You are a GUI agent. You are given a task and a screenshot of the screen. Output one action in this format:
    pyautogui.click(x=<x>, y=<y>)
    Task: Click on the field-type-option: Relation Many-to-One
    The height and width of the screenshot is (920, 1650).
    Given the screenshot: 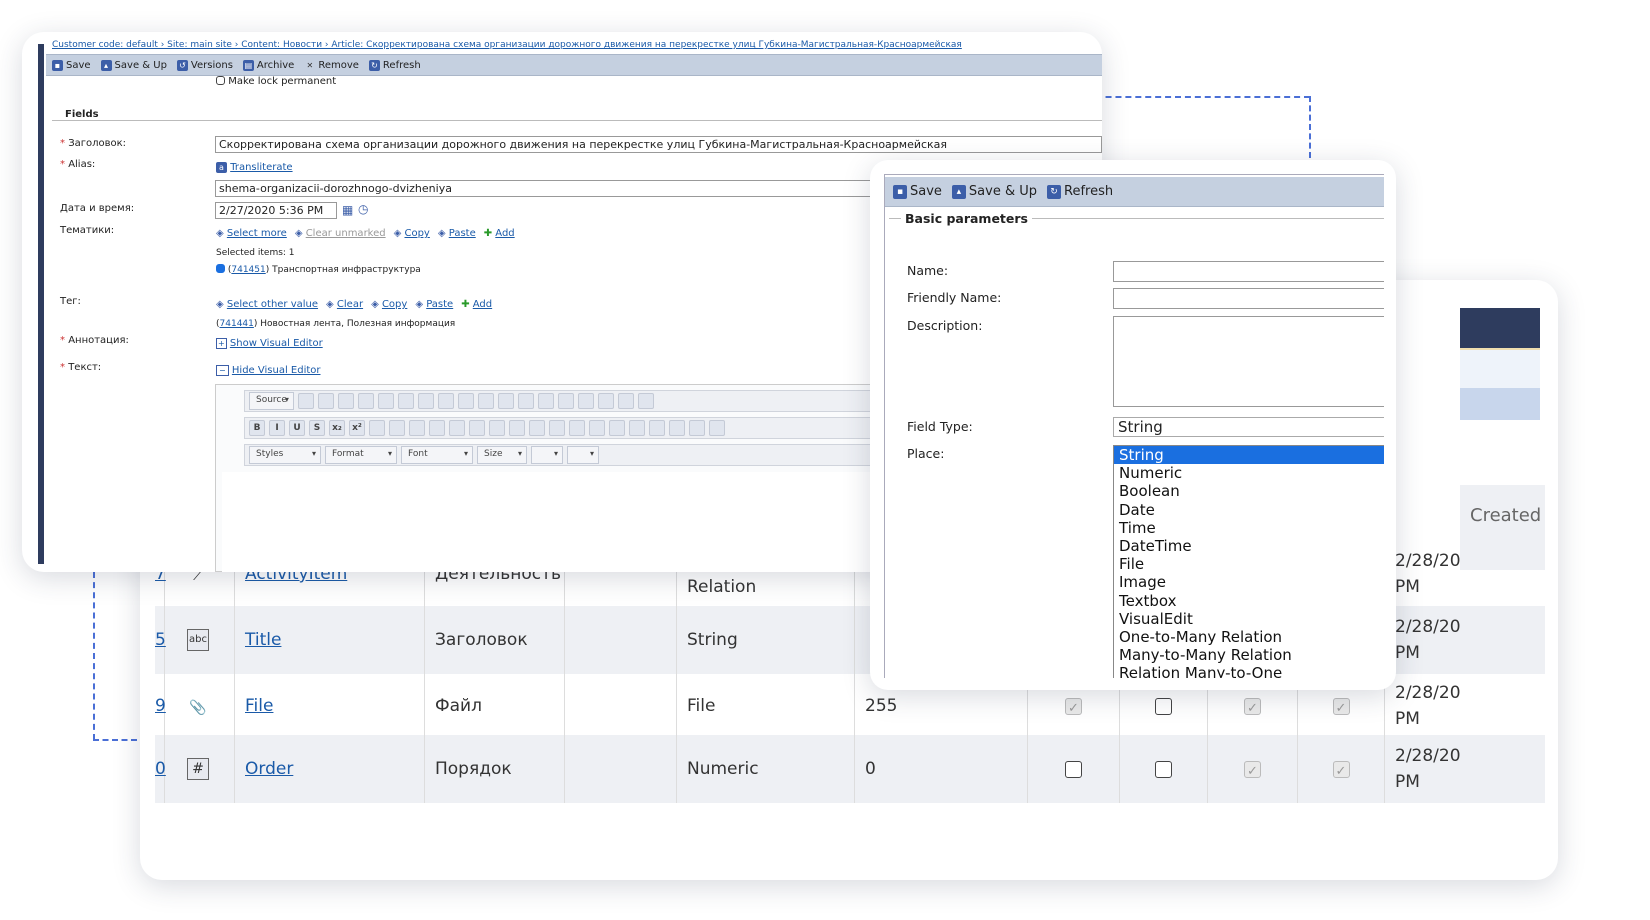 What is the action you would take?
    pyautogui.click(x=1249, y=671)
    